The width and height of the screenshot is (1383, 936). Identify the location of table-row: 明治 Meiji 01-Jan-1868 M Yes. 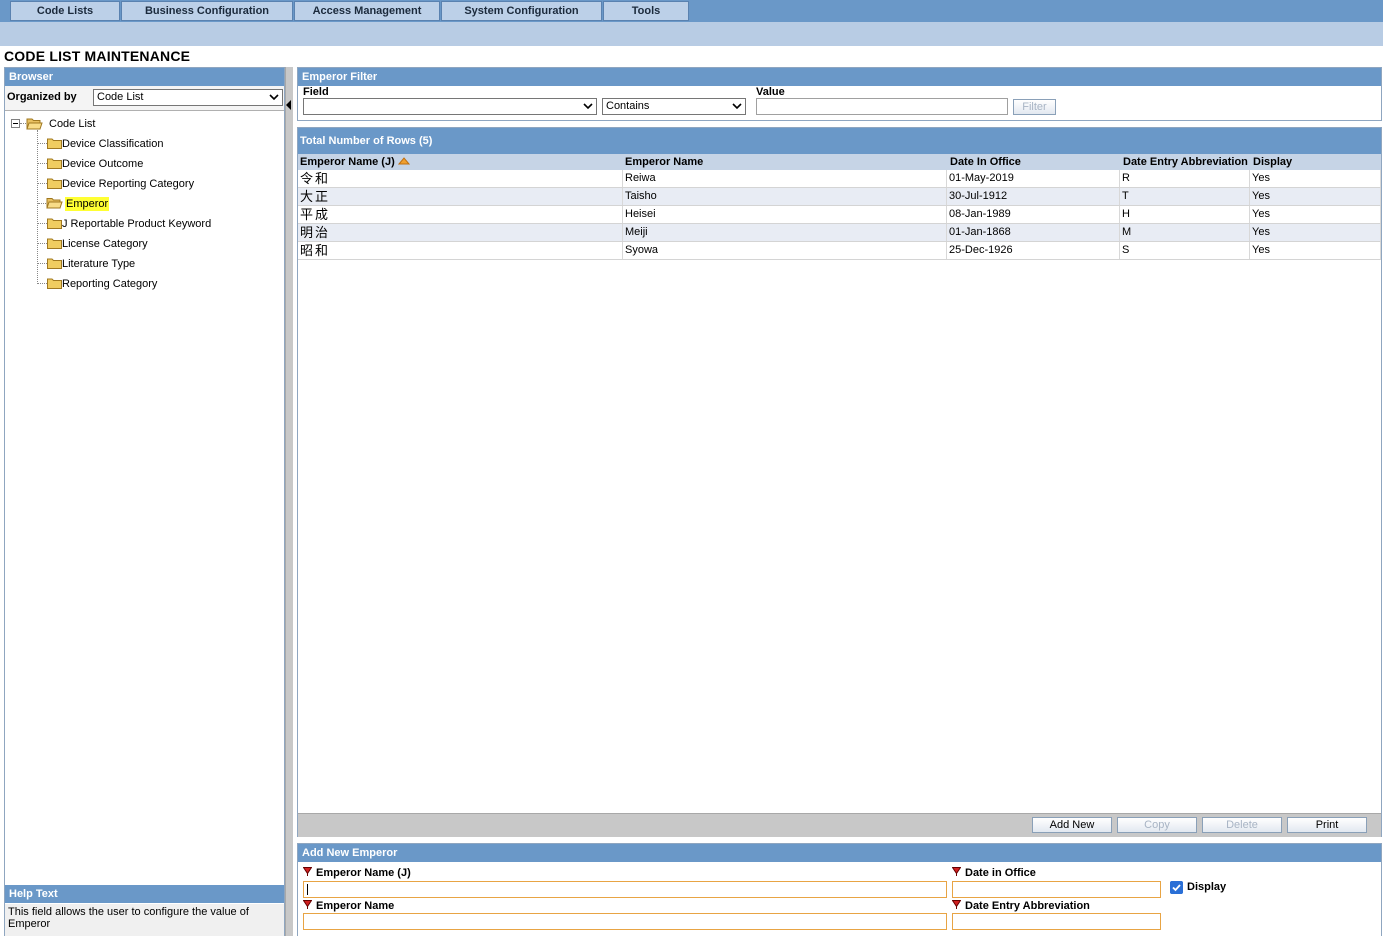
(839, 233).